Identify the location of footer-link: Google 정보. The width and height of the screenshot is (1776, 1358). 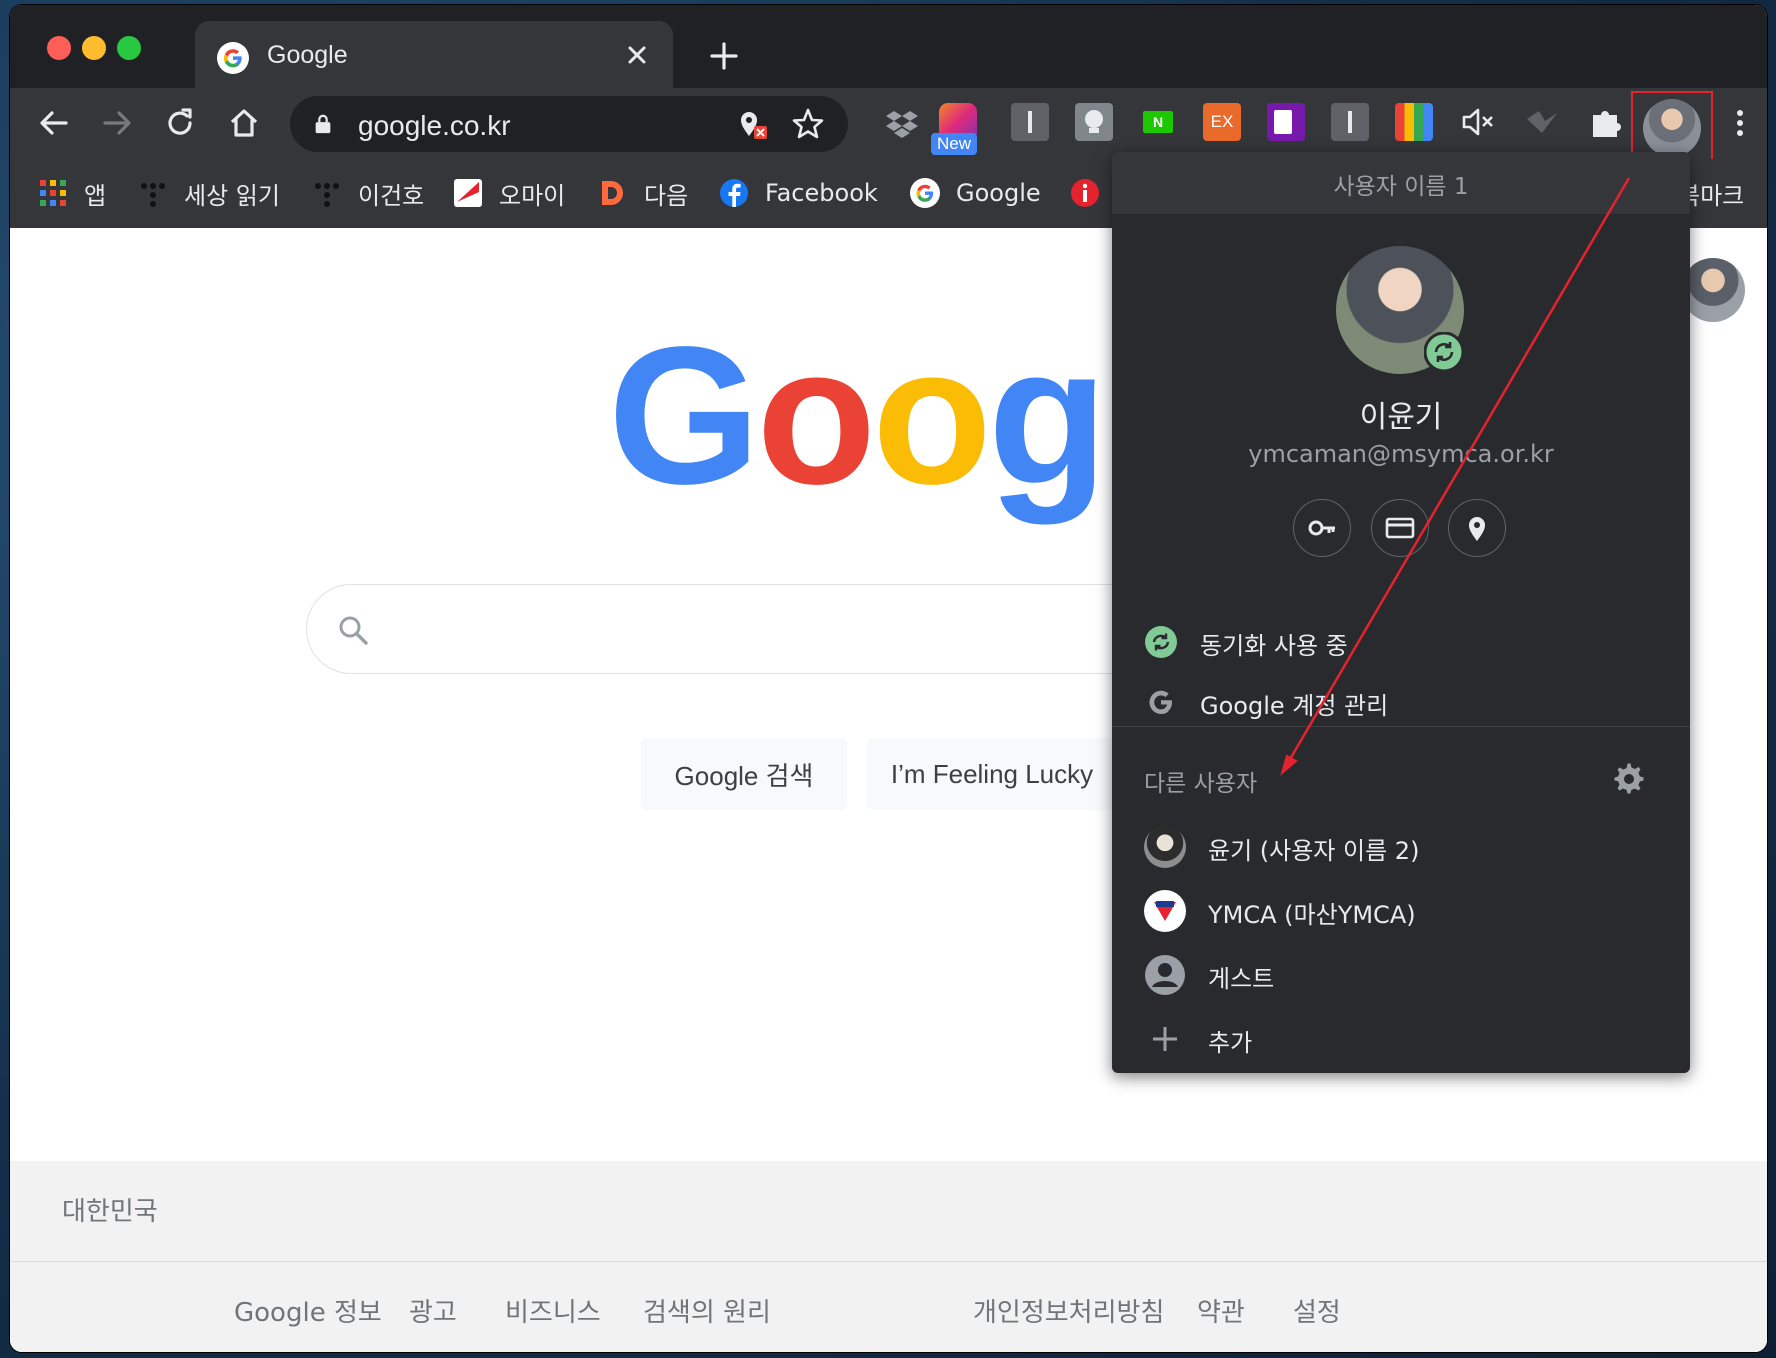
(308, 1310).